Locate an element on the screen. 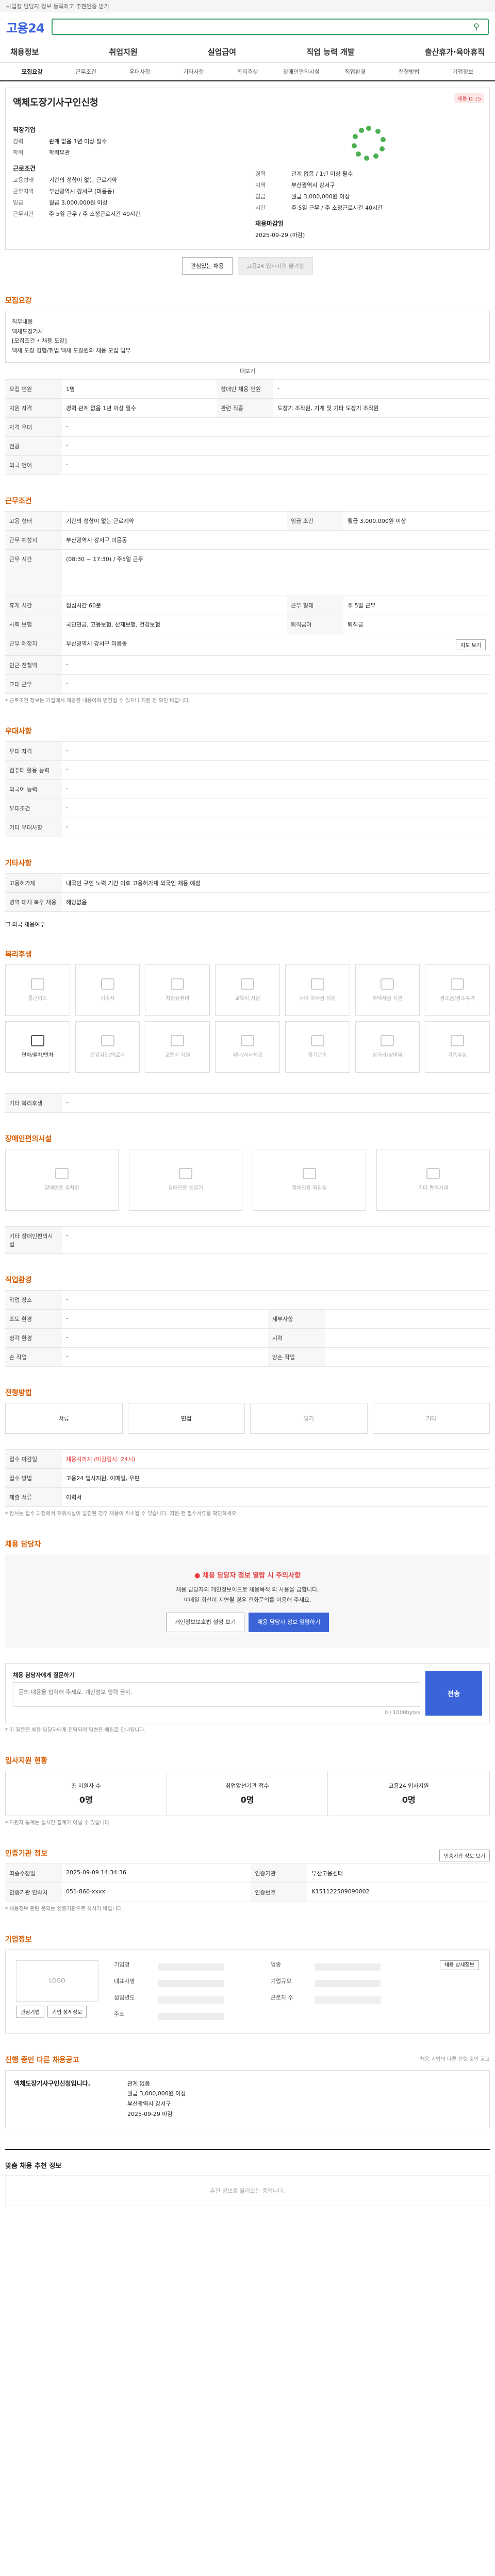  top-notice-bar: 사업장 담당자 정보 등록하고 추천인증 받기 is located at coordinates (247, 6).